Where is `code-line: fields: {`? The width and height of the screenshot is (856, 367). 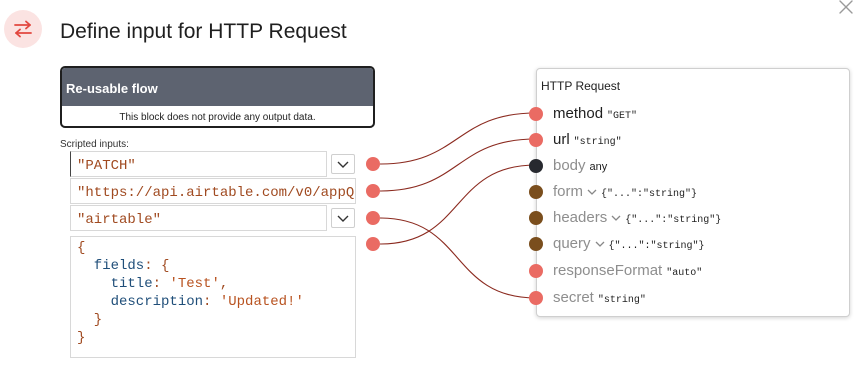 code-line: fields: { is located at coordinates (216, 266).